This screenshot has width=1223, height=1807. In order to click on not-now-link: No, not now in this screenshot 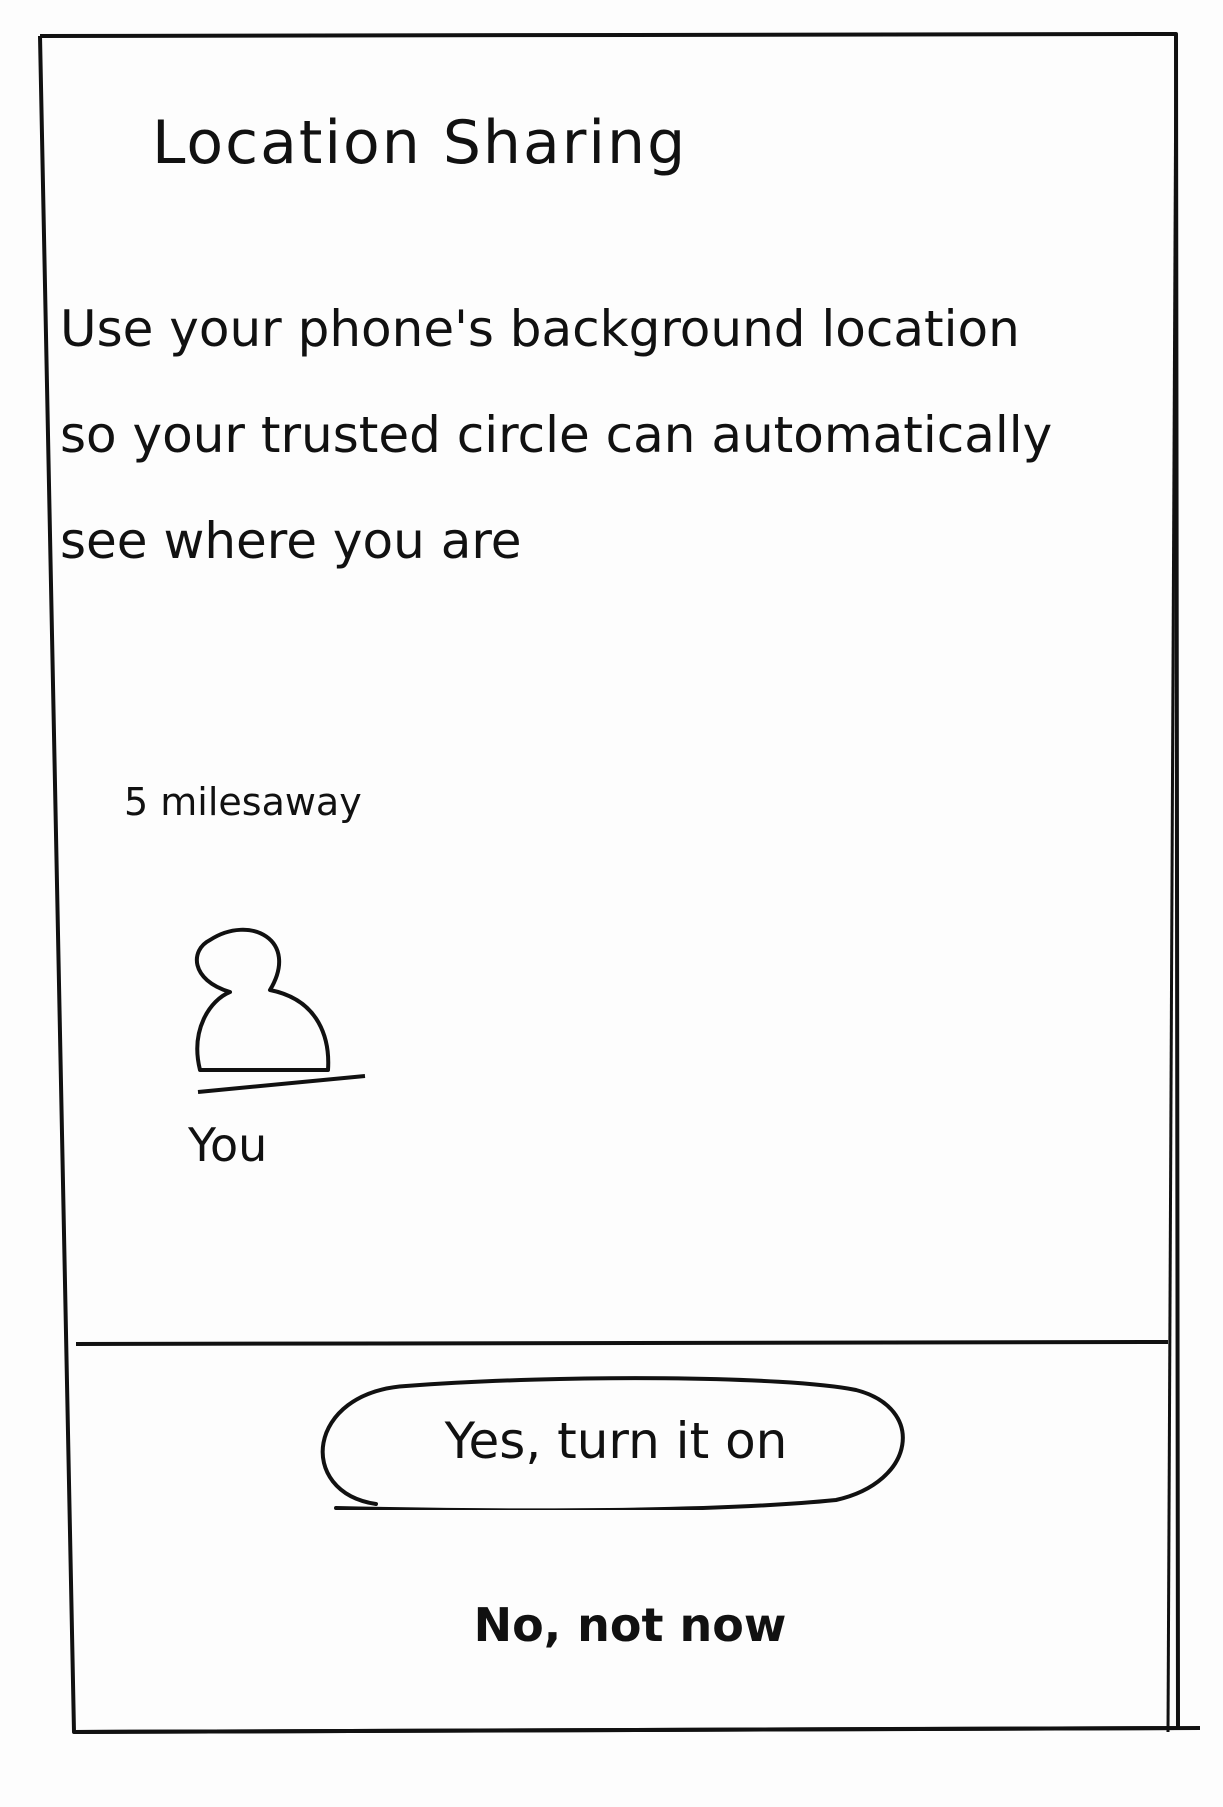, I will do `click(630, 1625)`.